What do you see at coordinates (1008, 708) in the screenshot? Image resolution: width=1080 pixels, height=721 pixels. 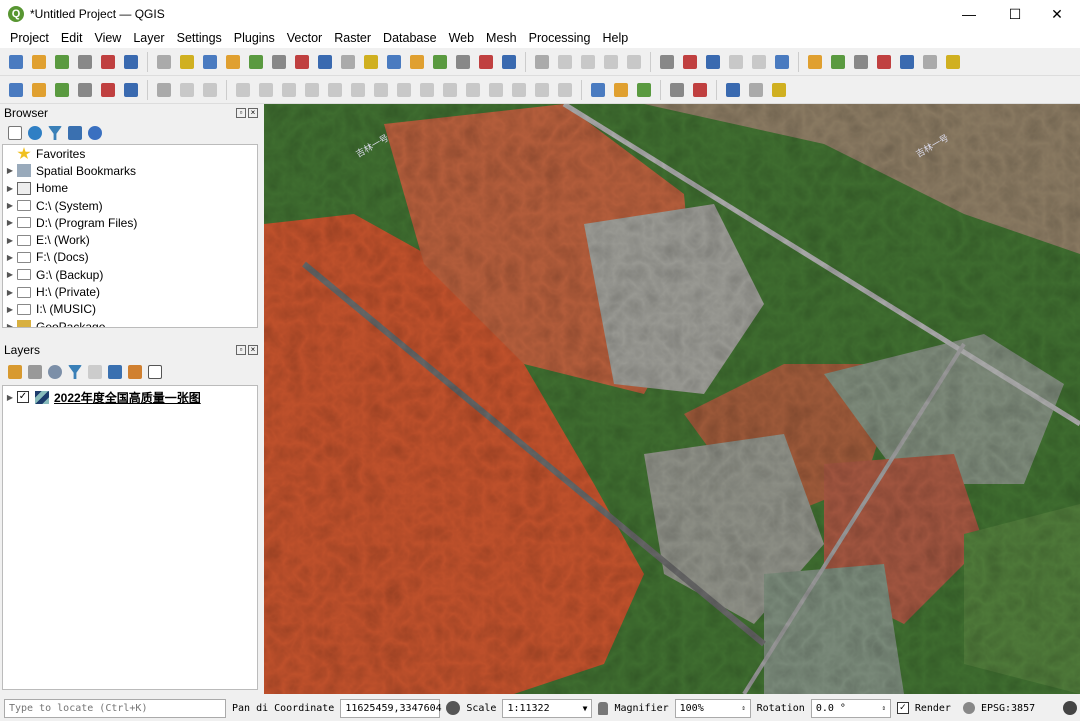 I see `crs-button: EPSG:3857` at bounding box center [1008, 708].